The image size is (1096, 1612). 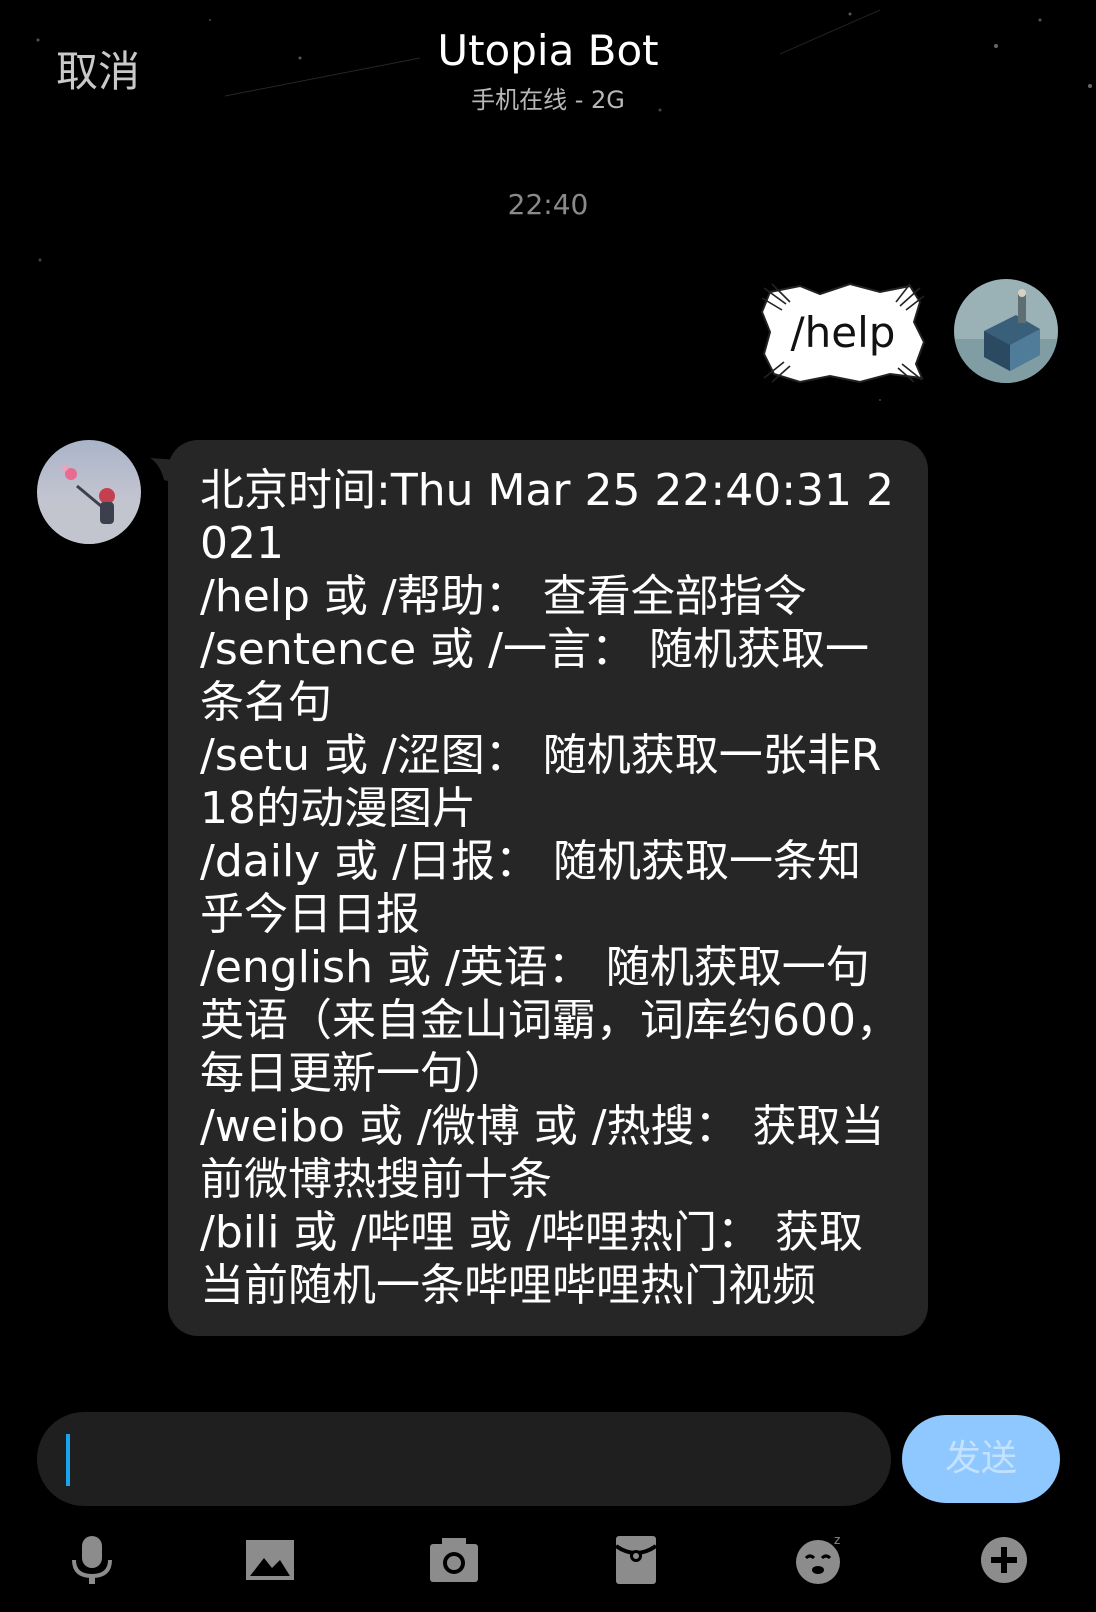 What do you see at coordinates (820, 1560) in the screenshot?
I see `emoji-icon: z` at bounding box center [820, 1560].